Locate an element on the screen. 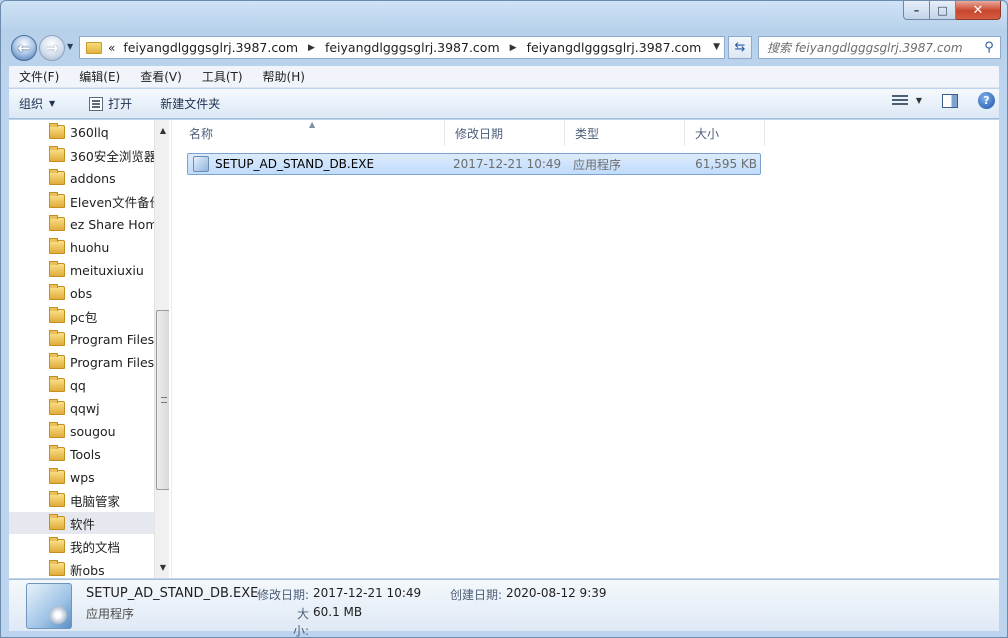  tree-item: qq is located at coordinates (81, 385).